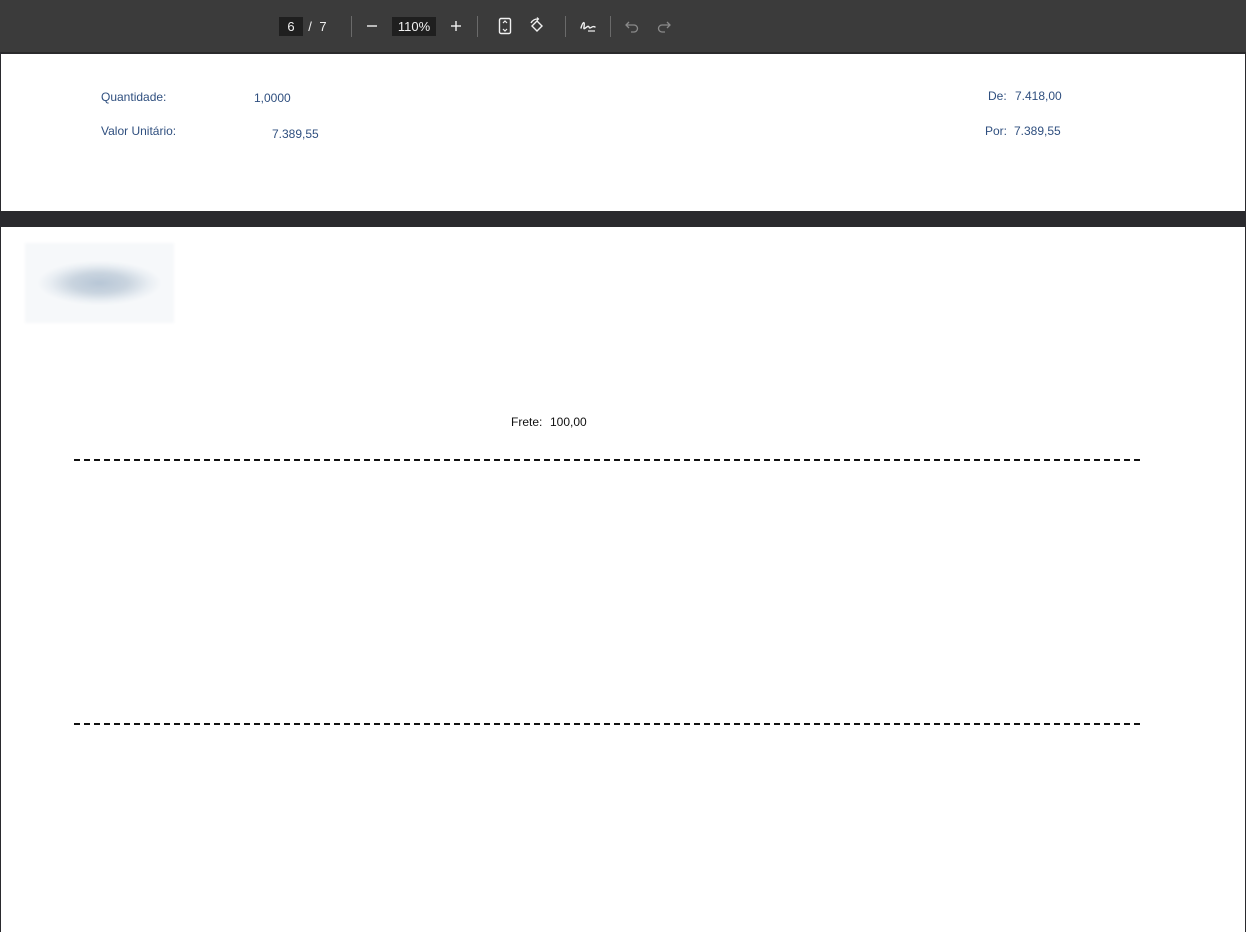 The image size is (1246, 932). What do you see at coordinates (414, 26) in the screenshot?
I see `zoom-level-input` at bounding box center [414, 26].